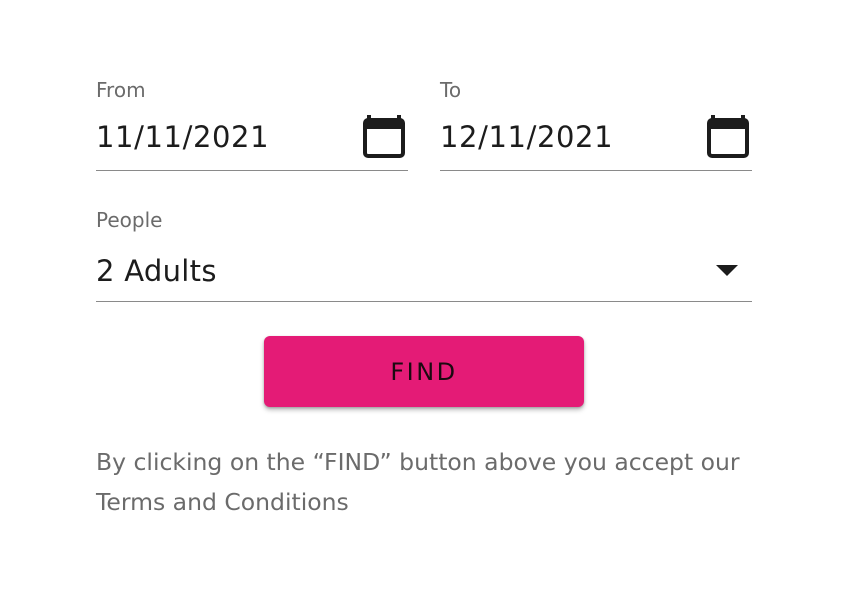 The image size is (848, 592). I want to click on dropdown-arrow-icon, so click(727, 270).